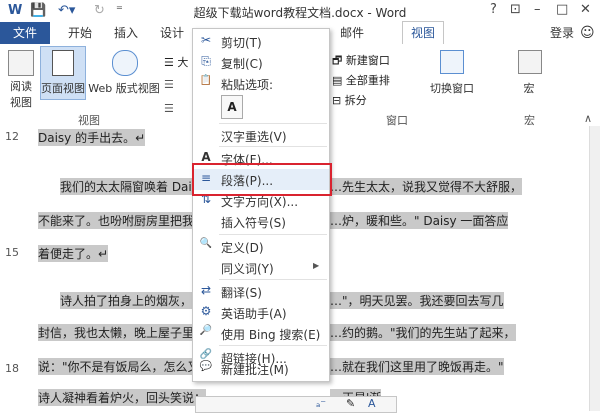  What do you see at coordinates (529, 88) in the screenshot?
I see `macros-button: 宏` at bounding box center [529, 88].